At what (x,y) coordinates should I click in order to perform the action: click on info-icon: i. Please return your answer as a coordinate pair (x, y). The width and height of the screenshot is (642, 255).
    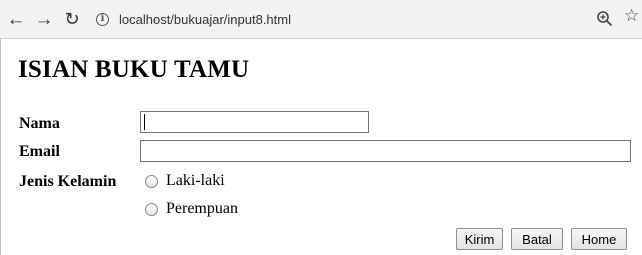
    Looking at the image, I should click on (102, 19).